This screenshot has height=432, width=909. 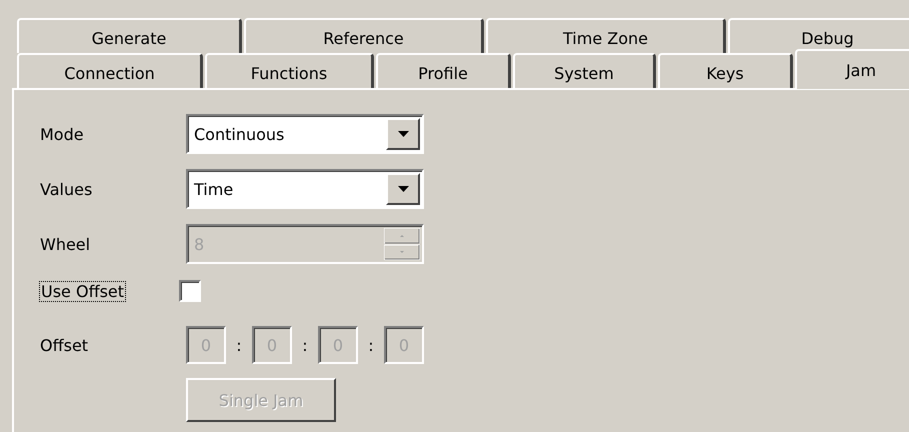 I want to click on spin-arrows-icon, so click(x=402, y=244).